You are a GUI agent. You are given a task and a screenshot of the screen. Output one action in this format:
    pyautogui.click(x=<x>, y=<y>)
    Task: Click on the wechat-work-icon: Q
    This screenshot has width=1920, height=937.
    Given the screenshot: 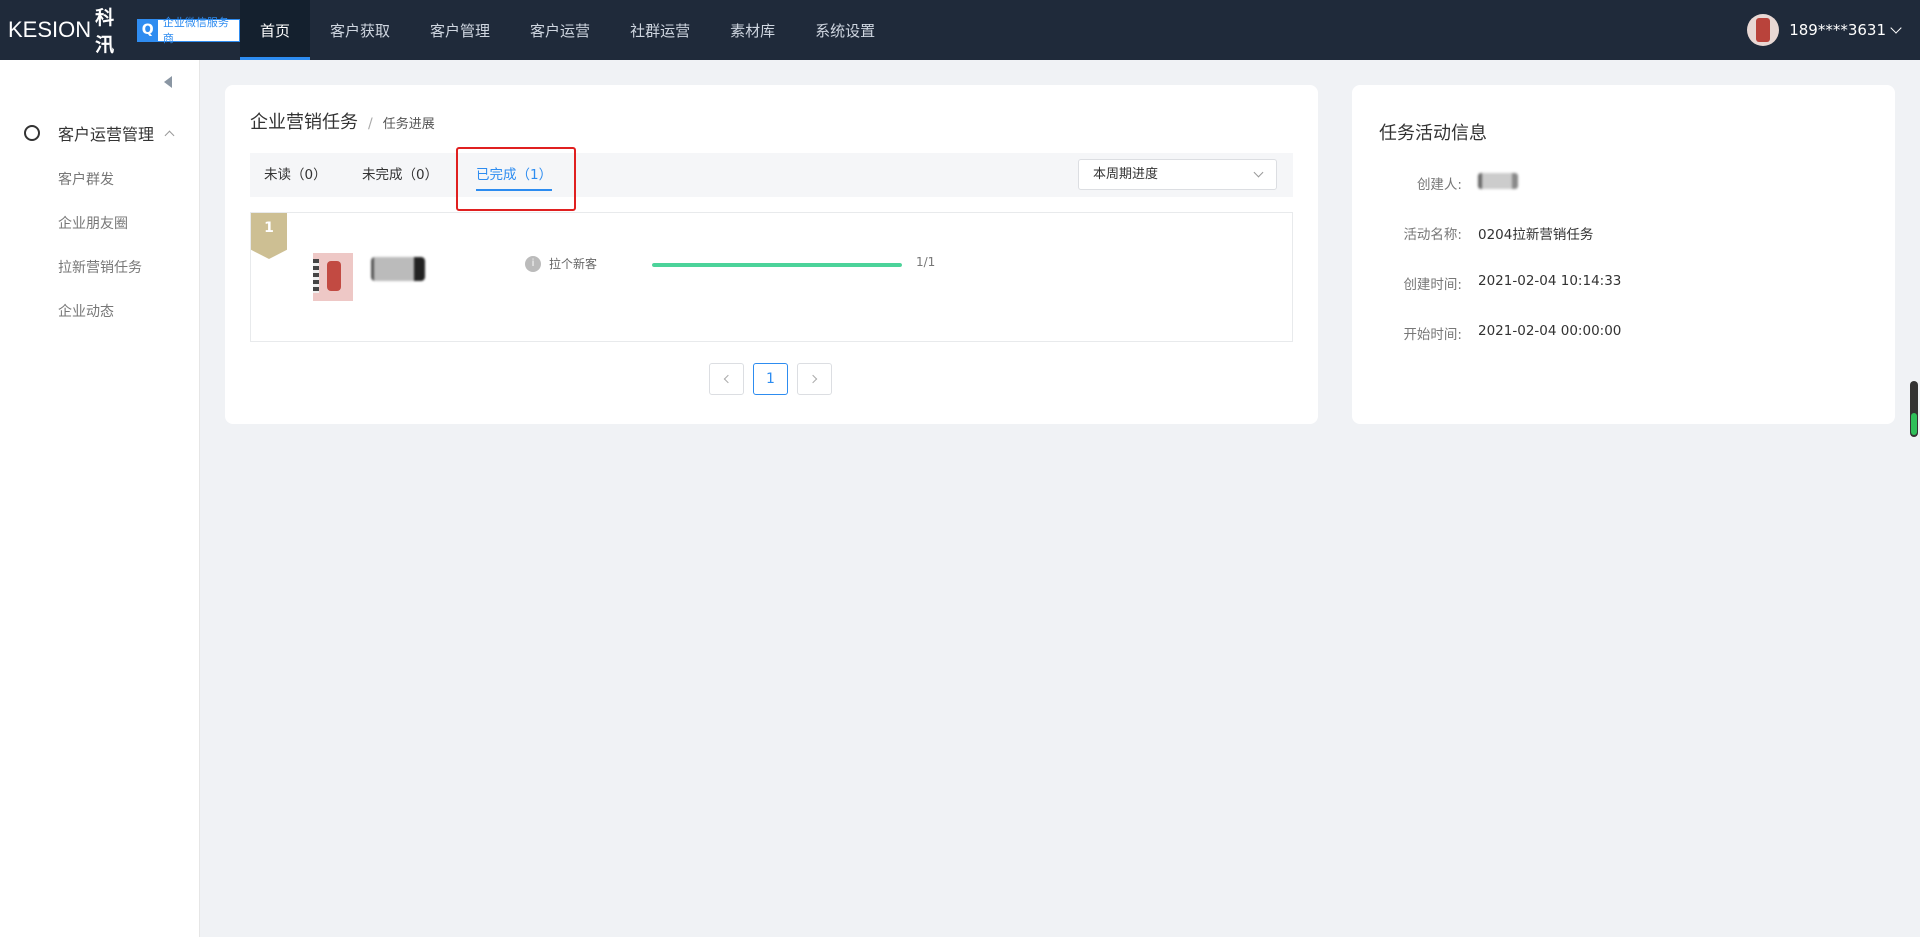 What is the action you would take?
    pyautogui.click(x=147, y=30)
    